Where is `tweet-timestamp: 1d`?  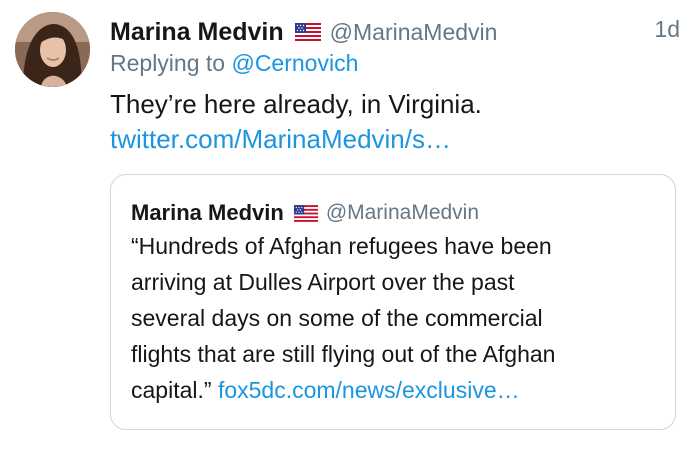
tweet-timestamp: 1d is located at coordinates (667, 29).